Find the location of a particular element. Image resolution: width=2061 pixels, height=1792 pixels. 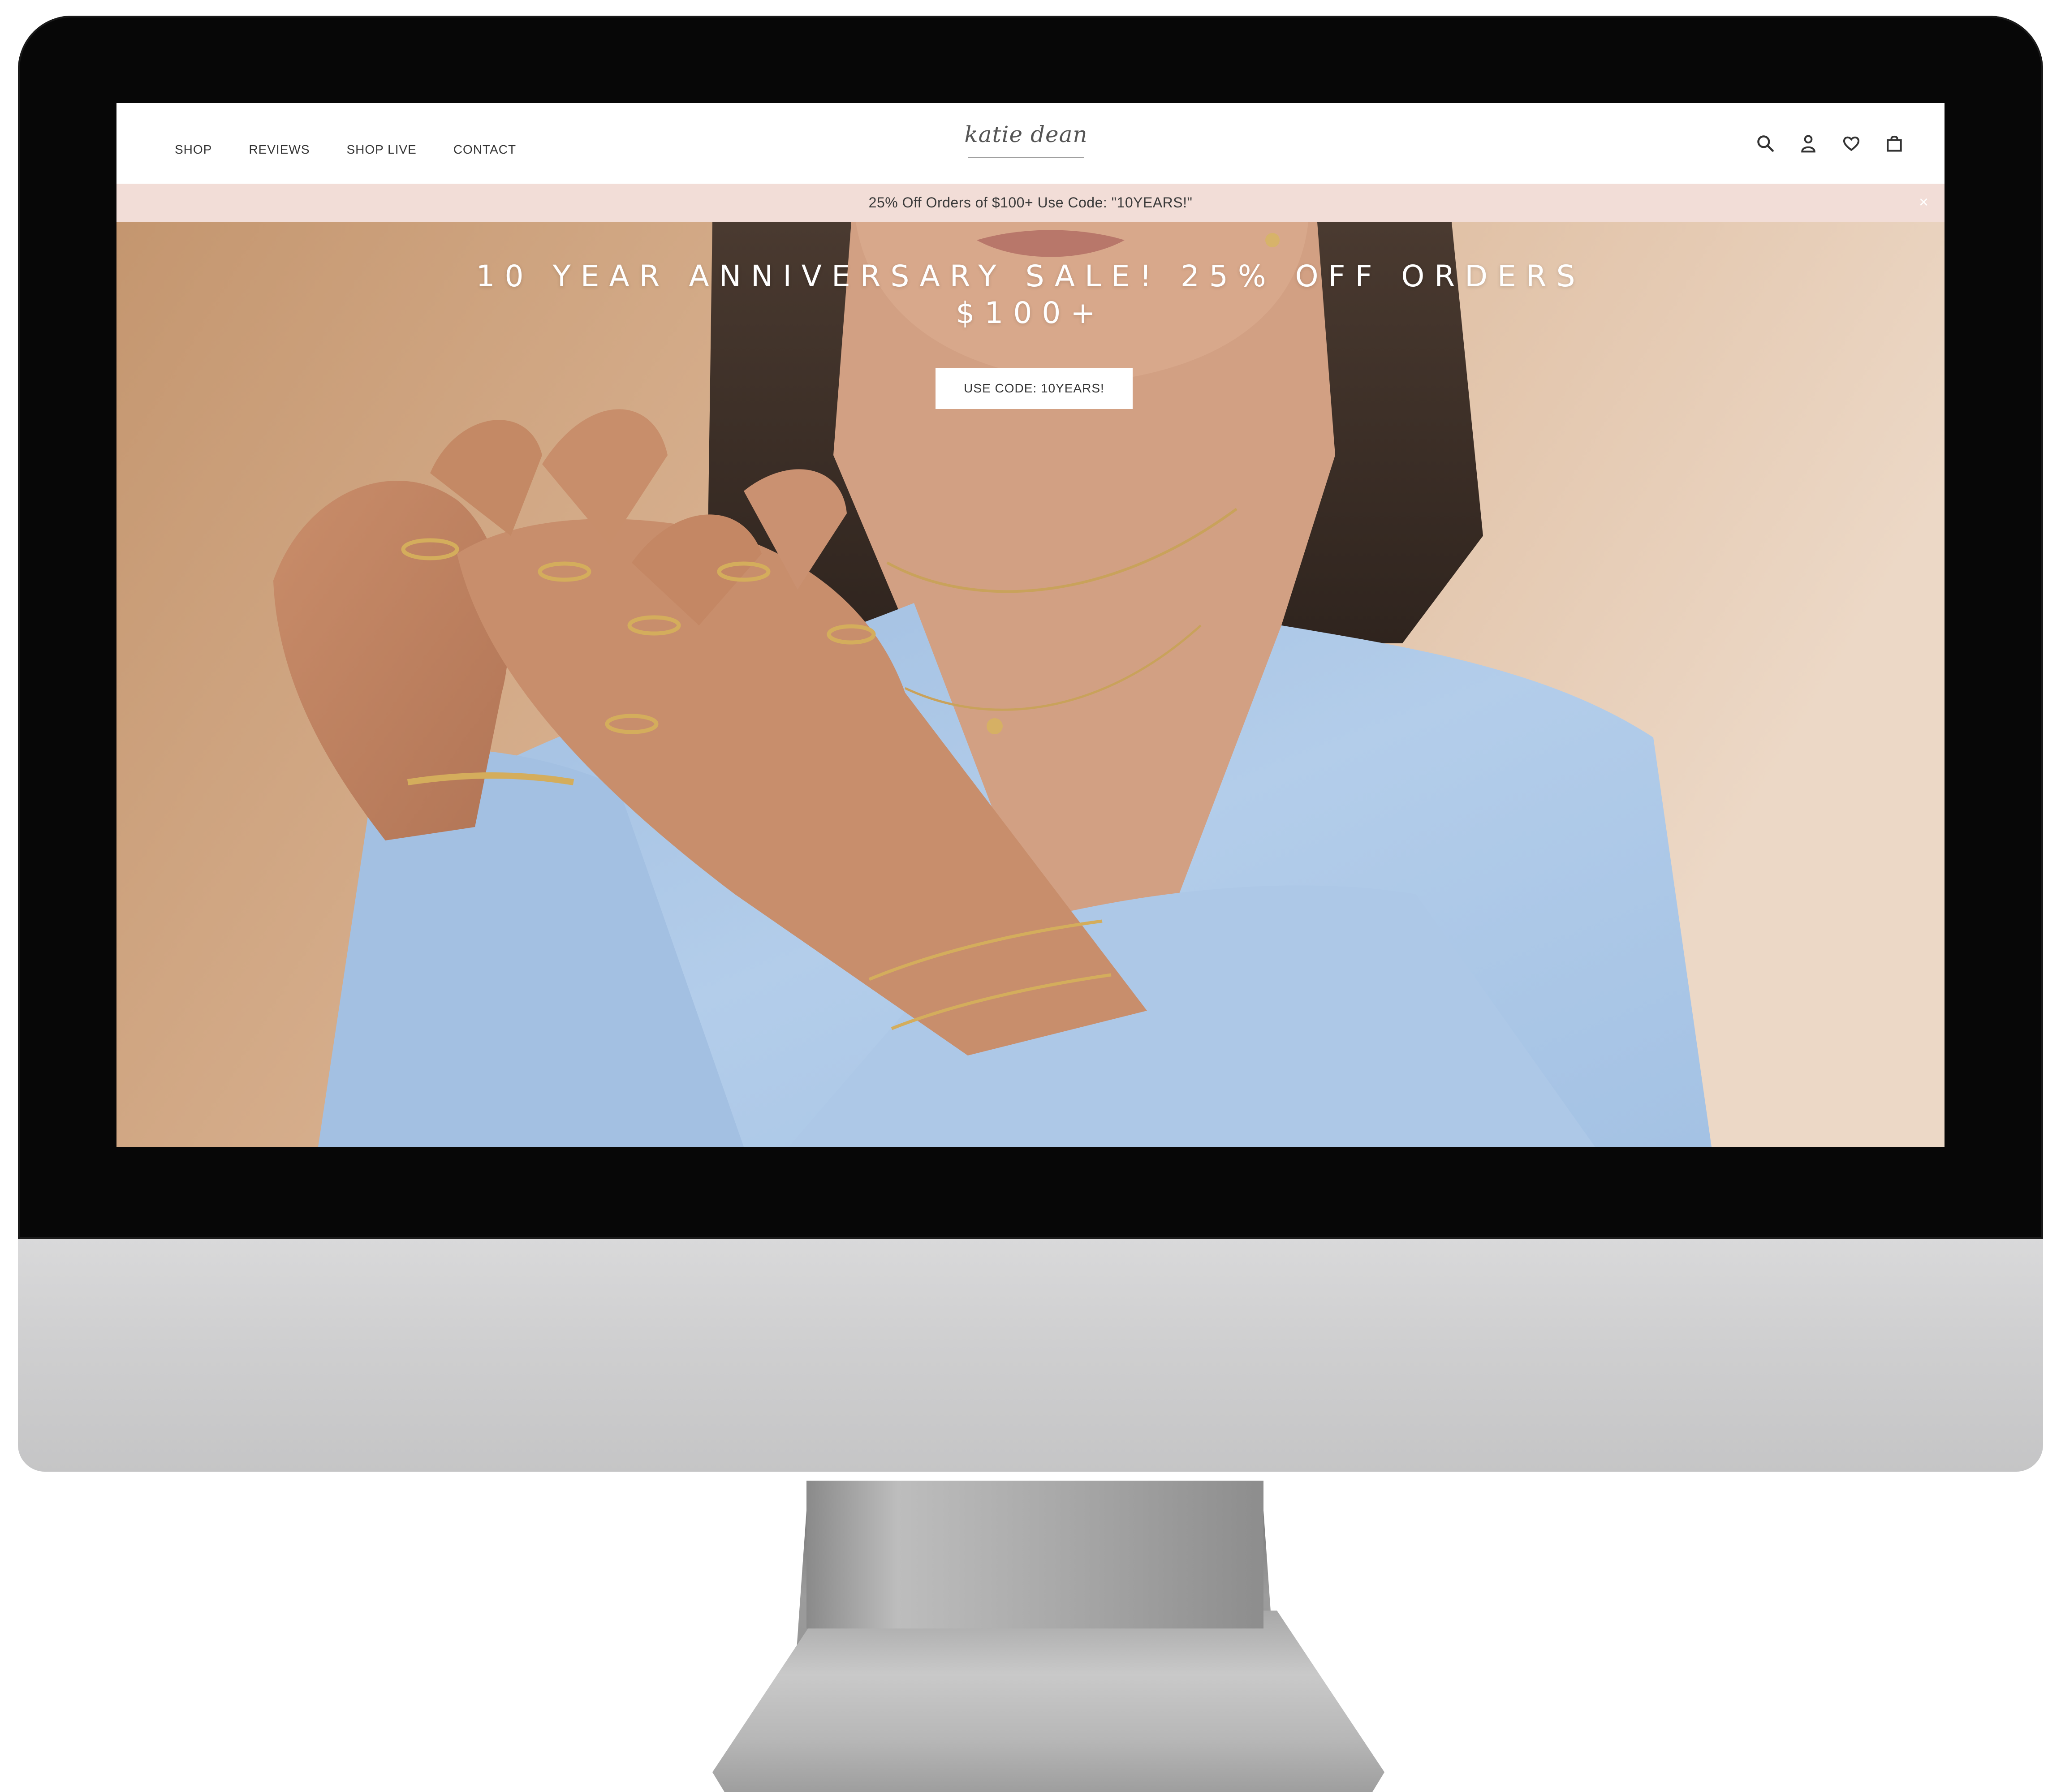

nav-reviews: REVIEWS is located at coordinates (279, 149).